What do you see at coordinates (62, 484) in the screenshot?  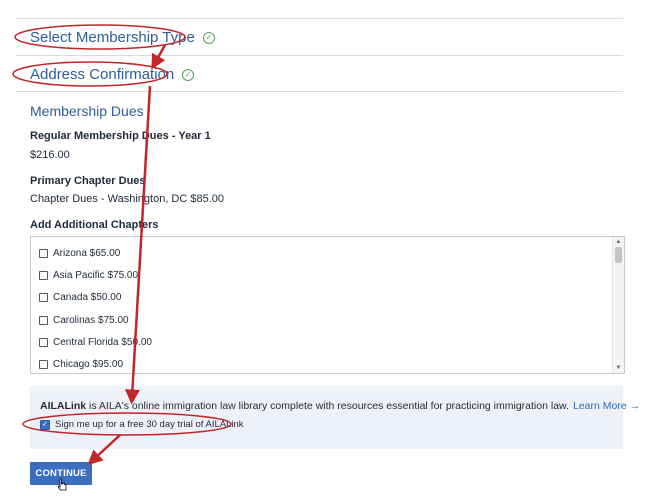 I see `hand-cursor-icon` at bounding box center [62, 484].